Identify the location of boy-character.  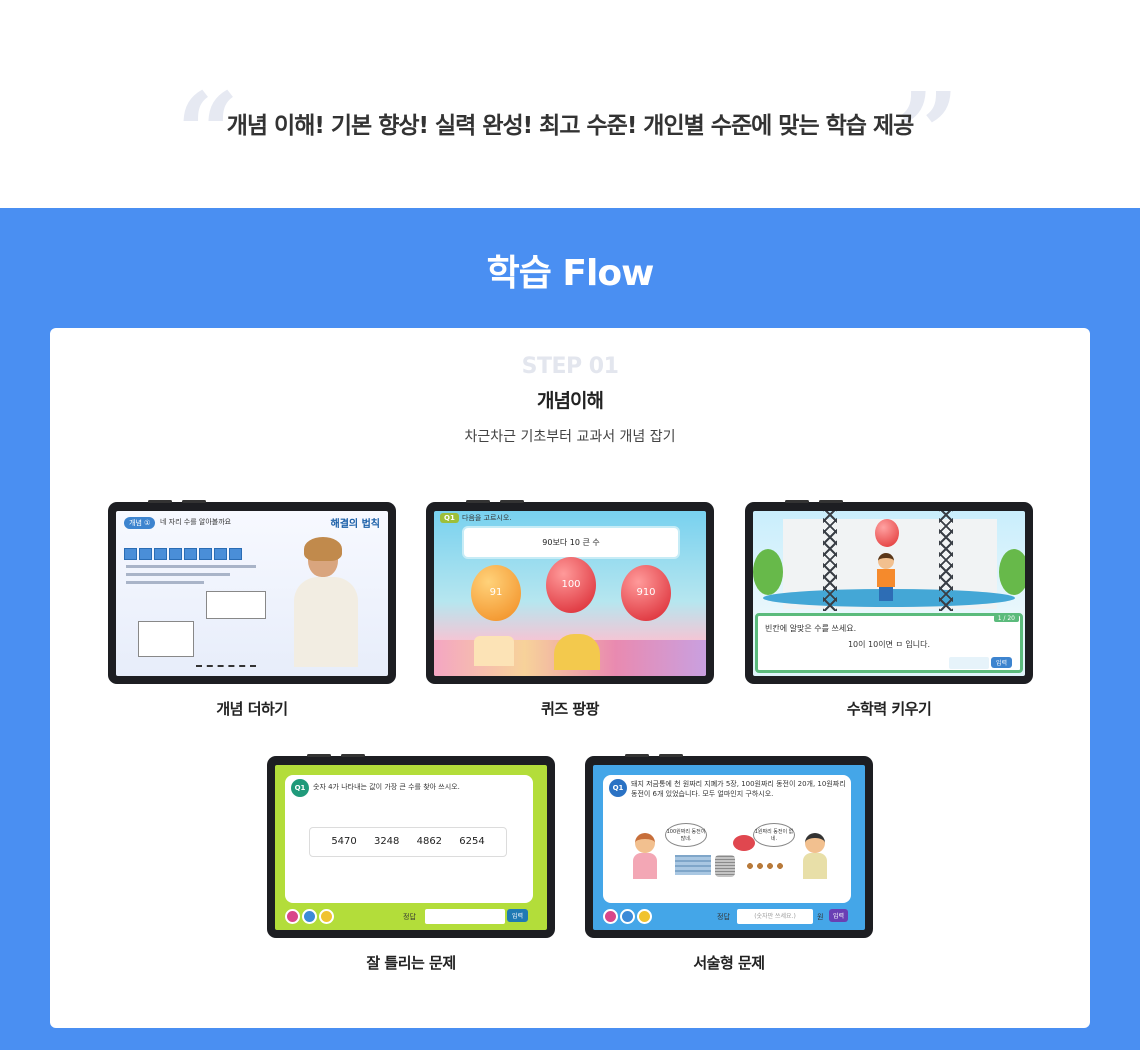
(886, 578).